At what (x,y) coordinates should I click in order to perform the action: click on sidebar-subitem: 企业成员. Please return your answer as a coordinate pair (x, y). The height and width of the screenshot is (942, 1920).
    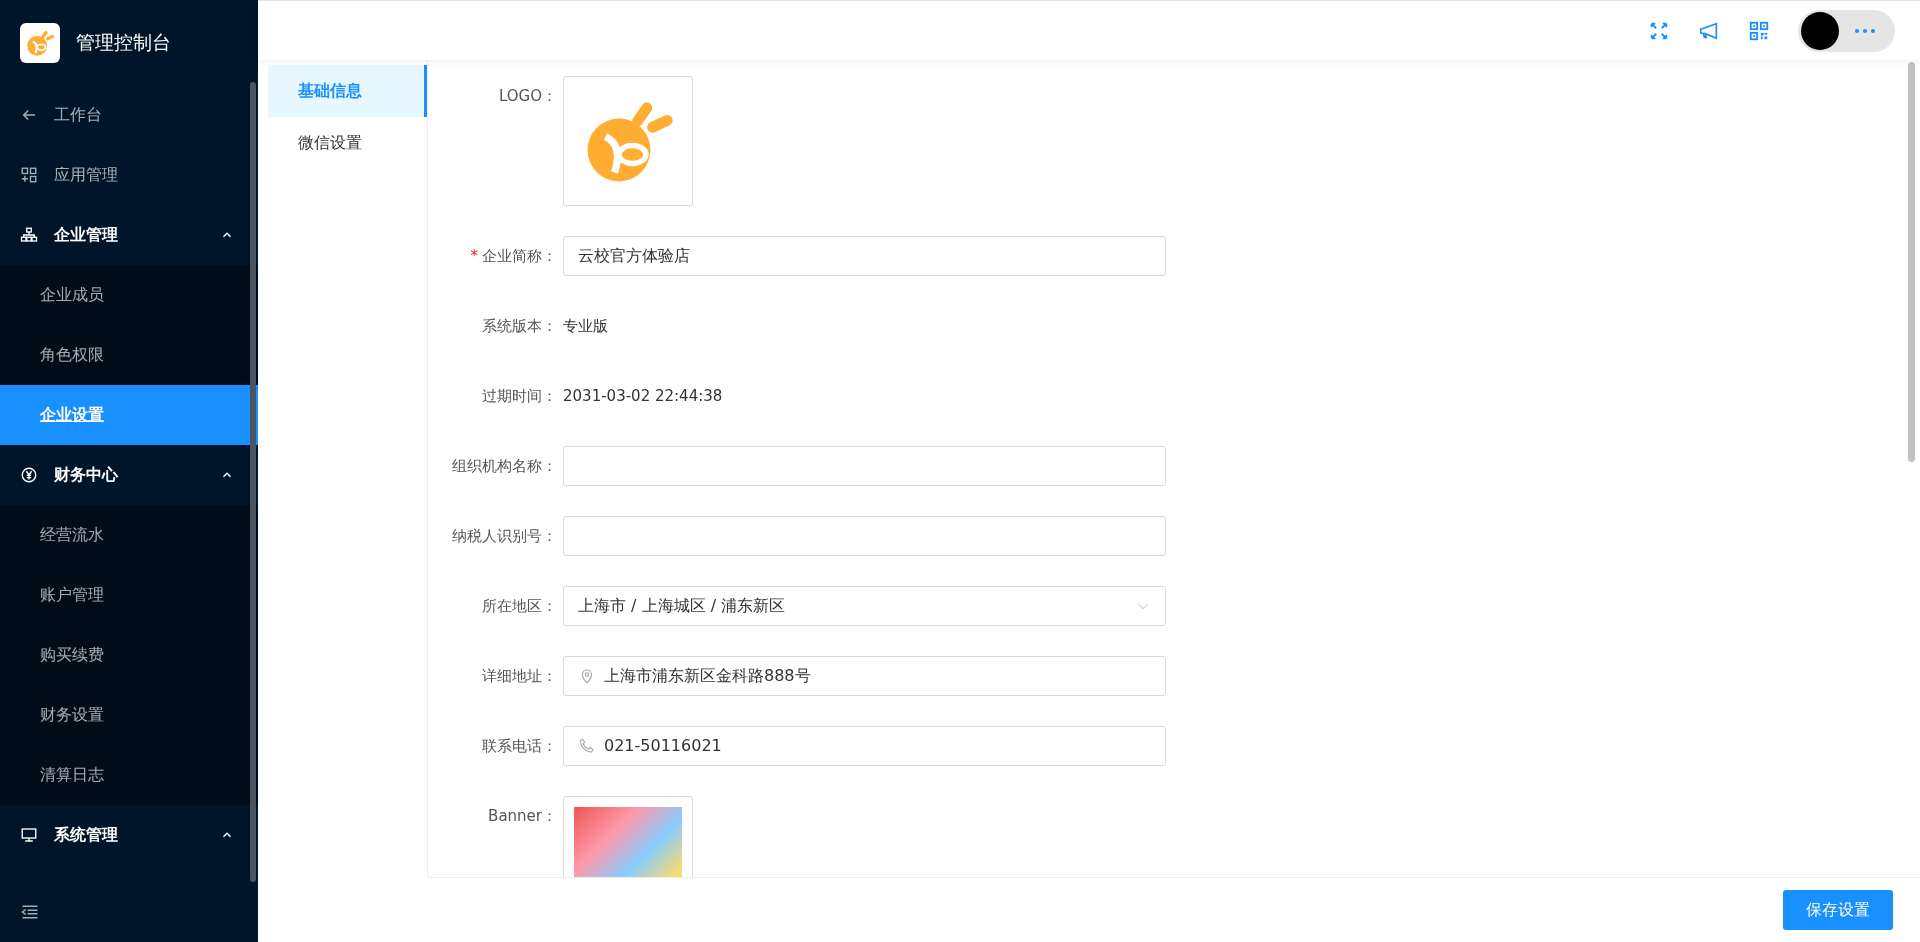
    Looking at the image, I should click on (129, 295).